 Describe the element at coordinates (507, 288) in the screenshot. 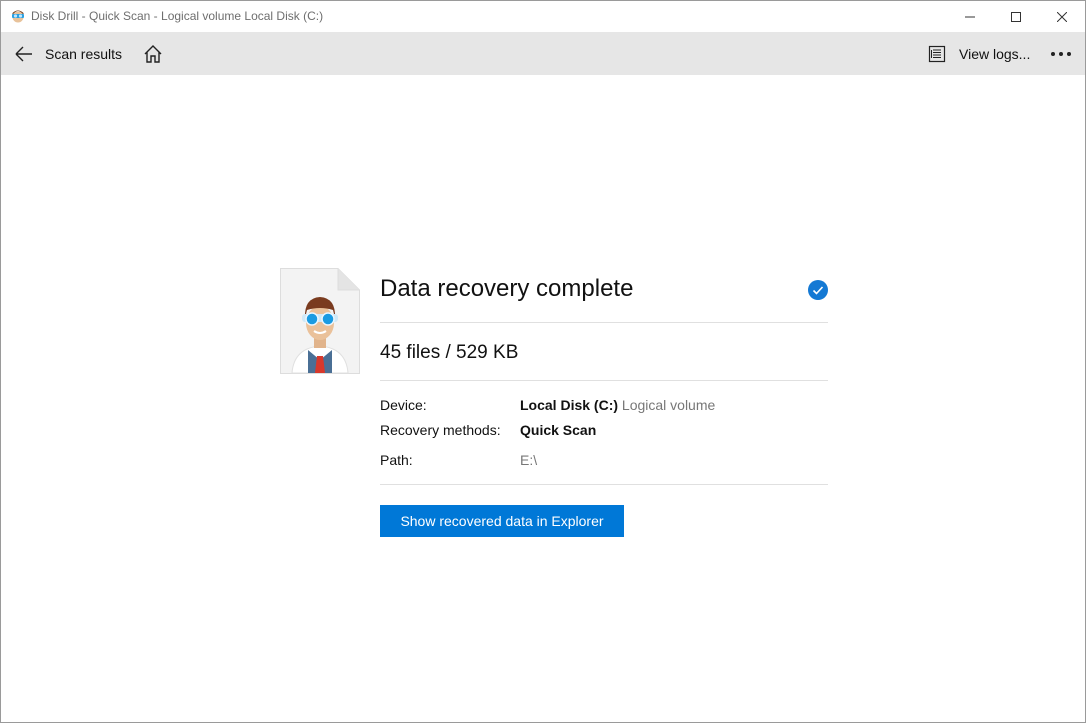

I see `page-title: Data recovery complete` at that location.